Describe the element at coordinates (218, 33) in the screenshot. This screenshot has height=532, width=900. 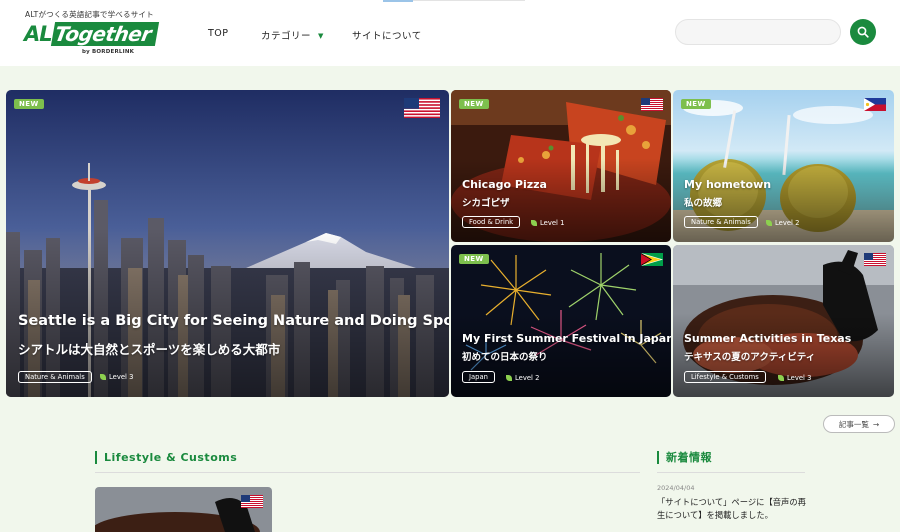
I see `nav-top: TOP` at that location.